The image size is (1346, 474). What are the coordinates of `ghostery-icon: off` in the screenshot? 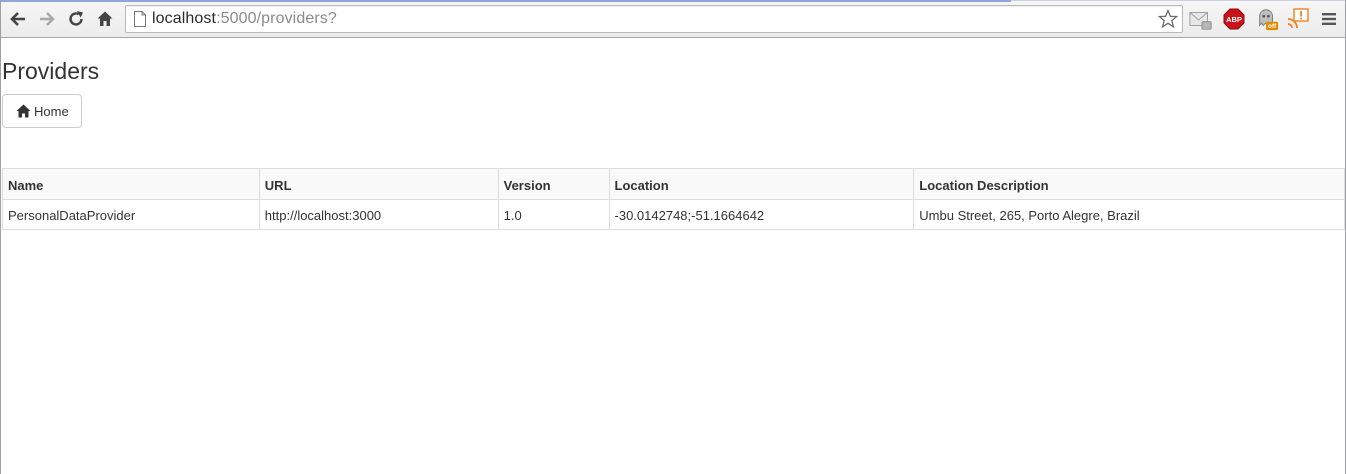 It's located at (1267, 19).